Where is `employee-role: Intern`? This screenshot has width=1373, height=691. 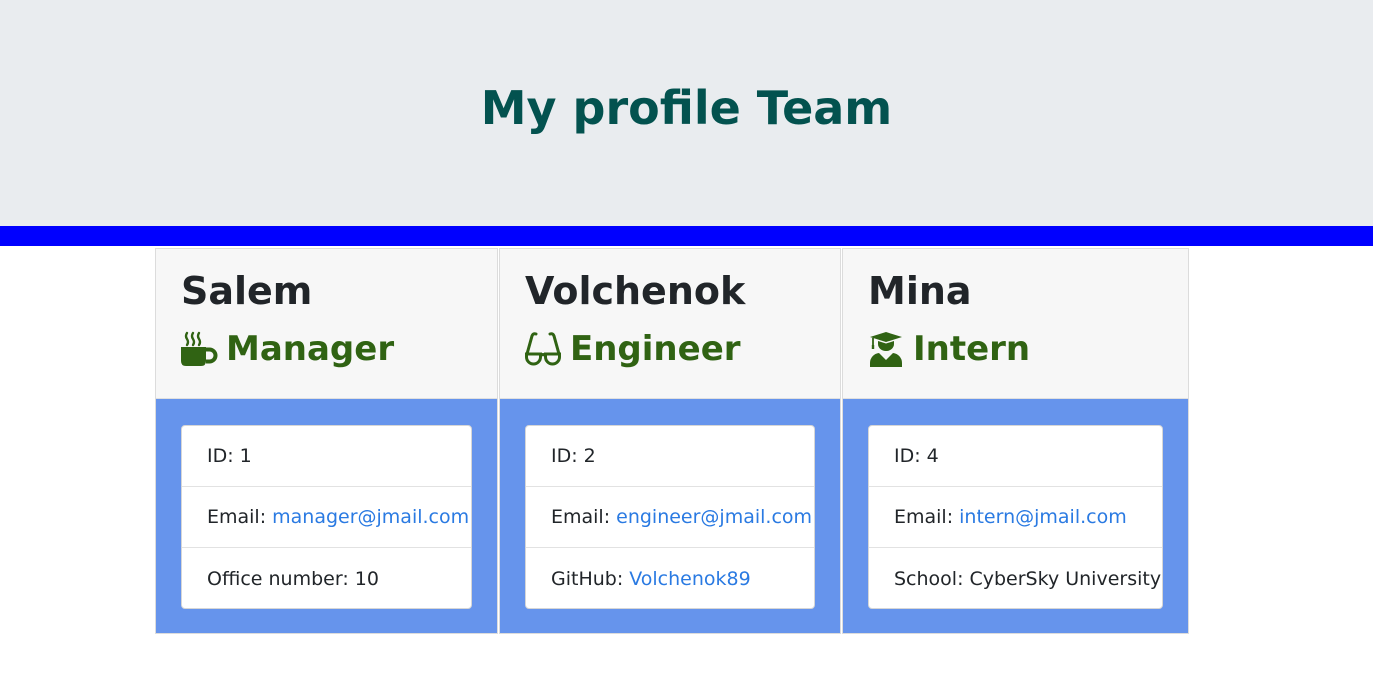 employee-role: Intern is located at coordinates (948, 349).